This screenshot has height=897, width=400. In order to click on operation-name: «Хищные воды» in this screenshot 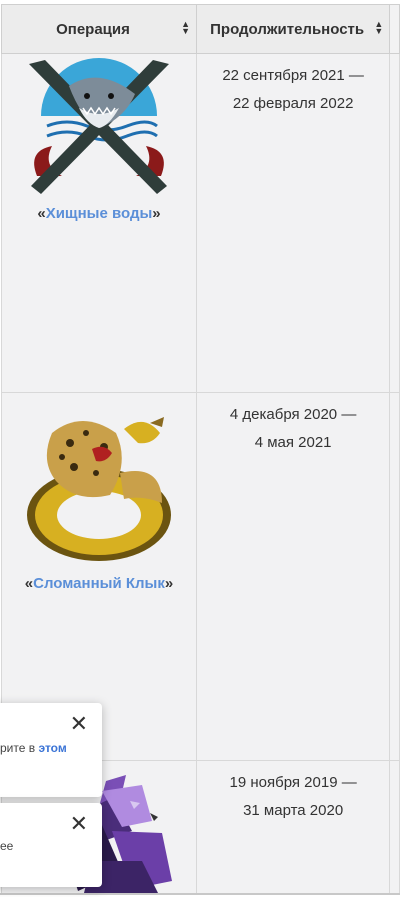, I will do `click(99, 213)`.